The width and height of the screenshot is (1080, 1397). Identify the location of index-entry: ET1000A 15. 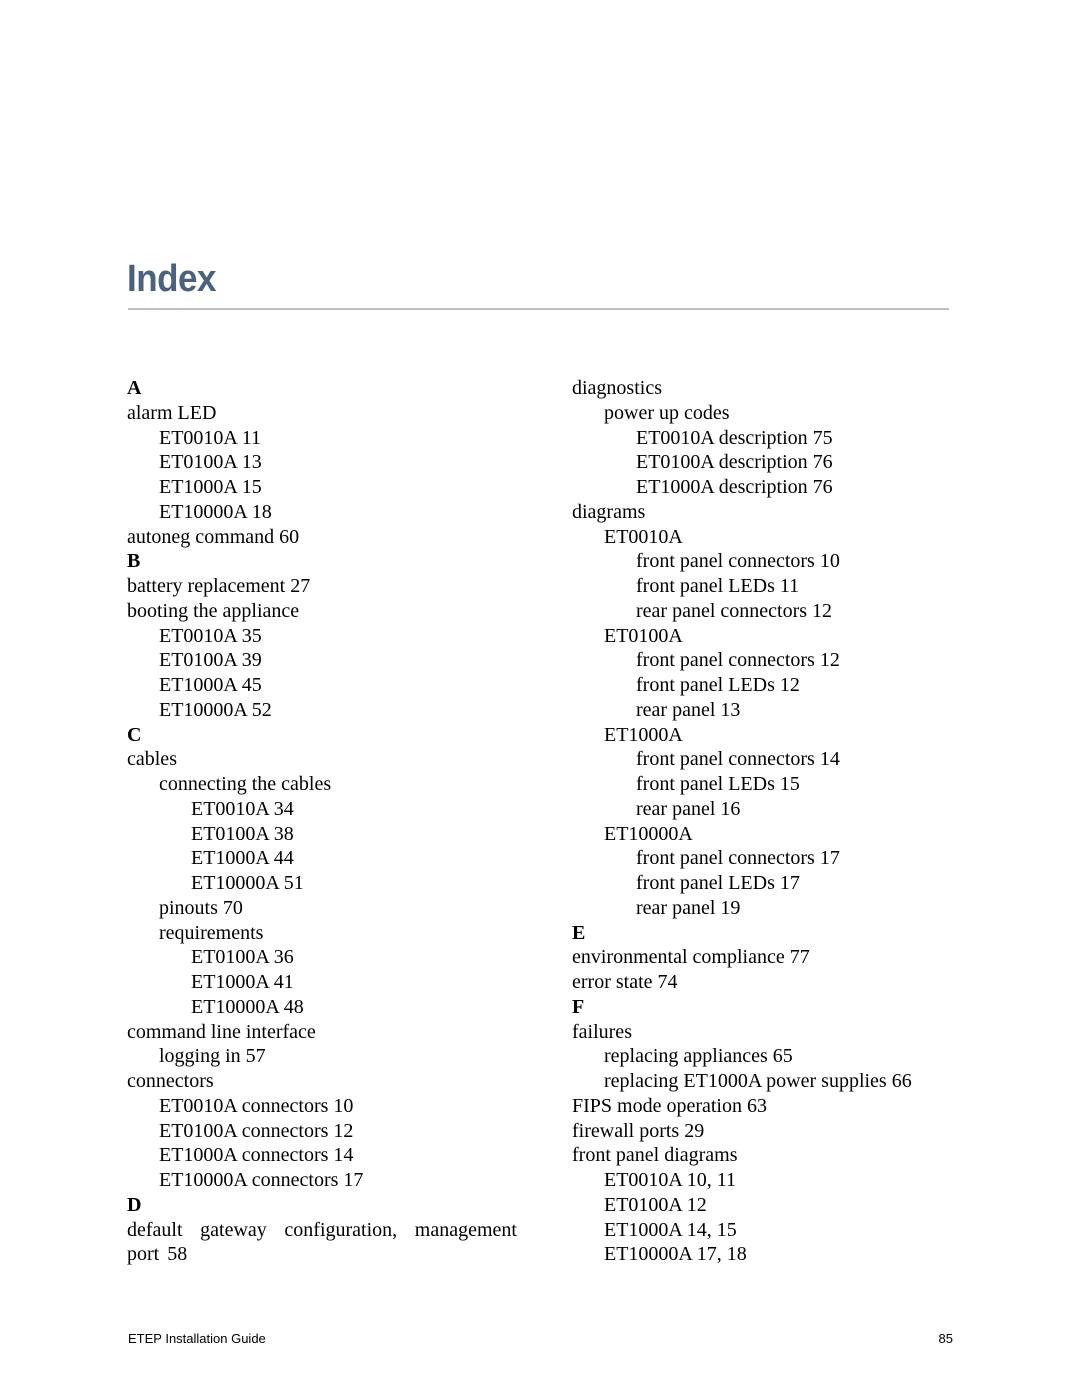
(210, 487).